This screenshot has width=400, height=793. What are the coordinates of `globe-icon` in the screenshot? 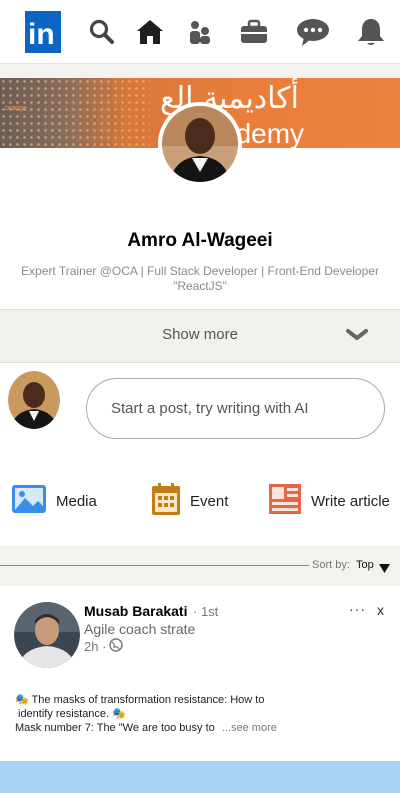 It's located at (116, 646).